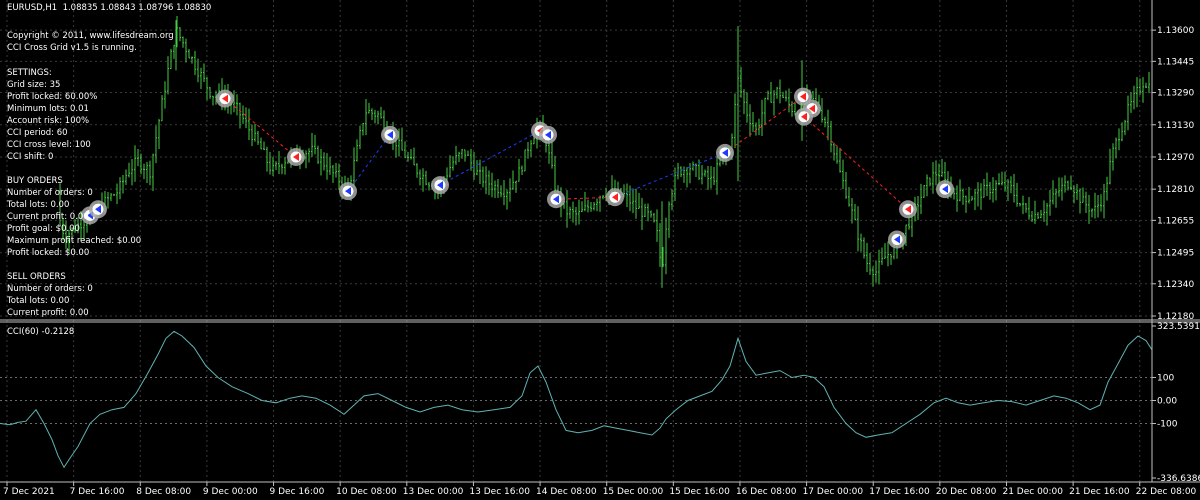  Describe the element at coordinates (1175, 190) in the screenshot. I see `price-tick-label: 1.12810` at that location.